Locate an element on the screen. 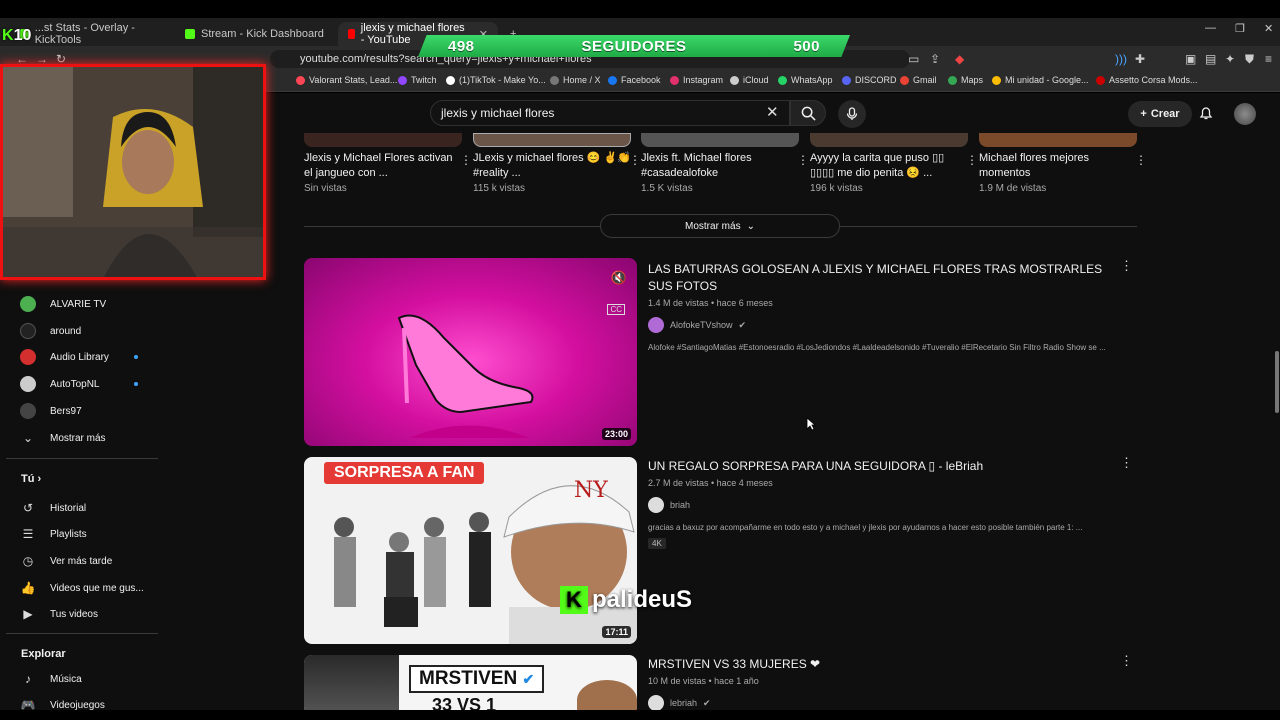  search-button is located at coordinates (808, 113).